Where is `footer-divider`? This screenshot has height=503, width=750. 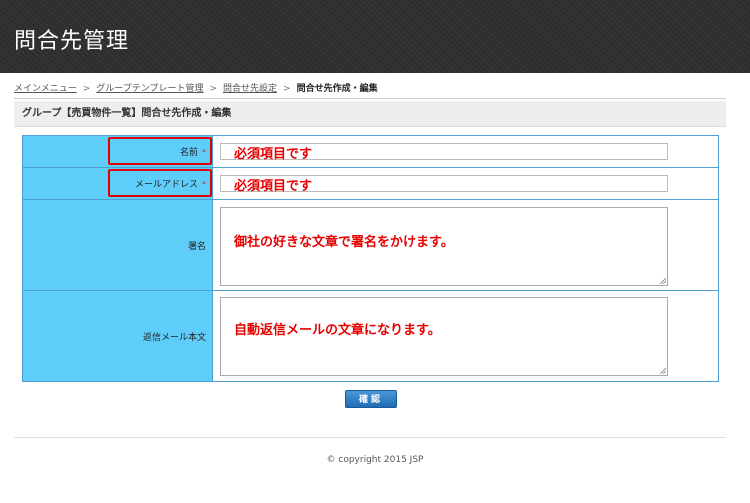 footer-divider is located at coordinates (370, 437).